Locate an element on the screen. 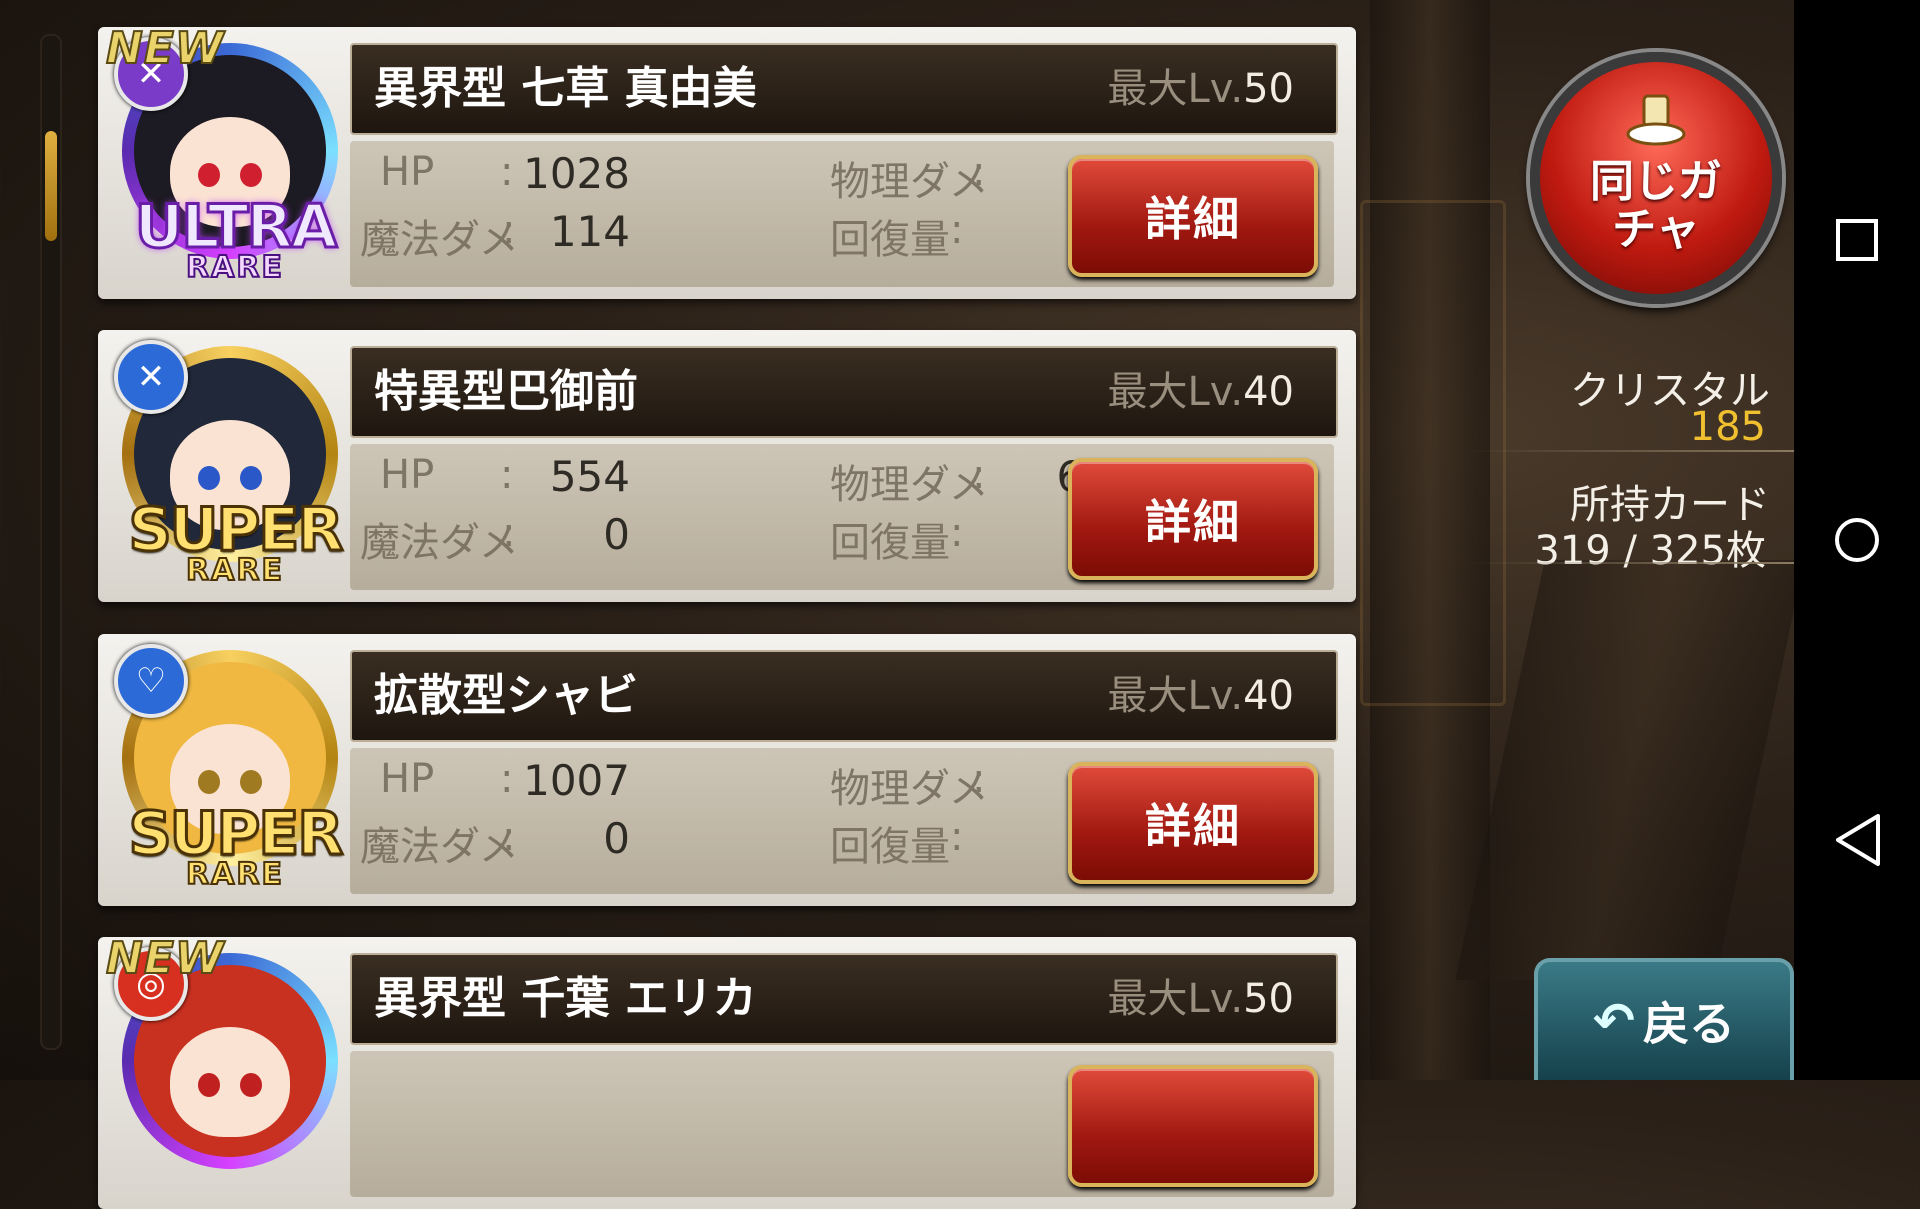 This screenshot has height=1209, width=1920. name-bar: 異界型 七草 真由美 最大Lv.50 is located at coordinates (844, 89).